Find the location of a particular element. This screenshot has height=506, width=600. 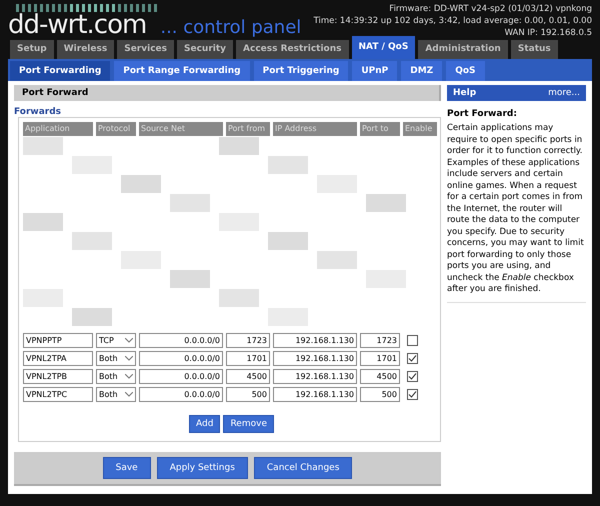

application-field: VPNPPTP is located at coordinates (58, 340).